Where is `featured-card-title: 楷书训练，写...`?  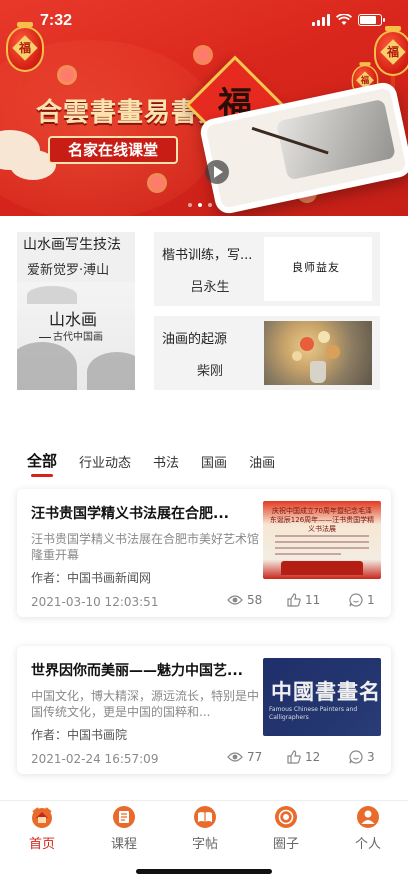
featured-card-title: 楷书训练，写... is located at coordinates (207, 255).